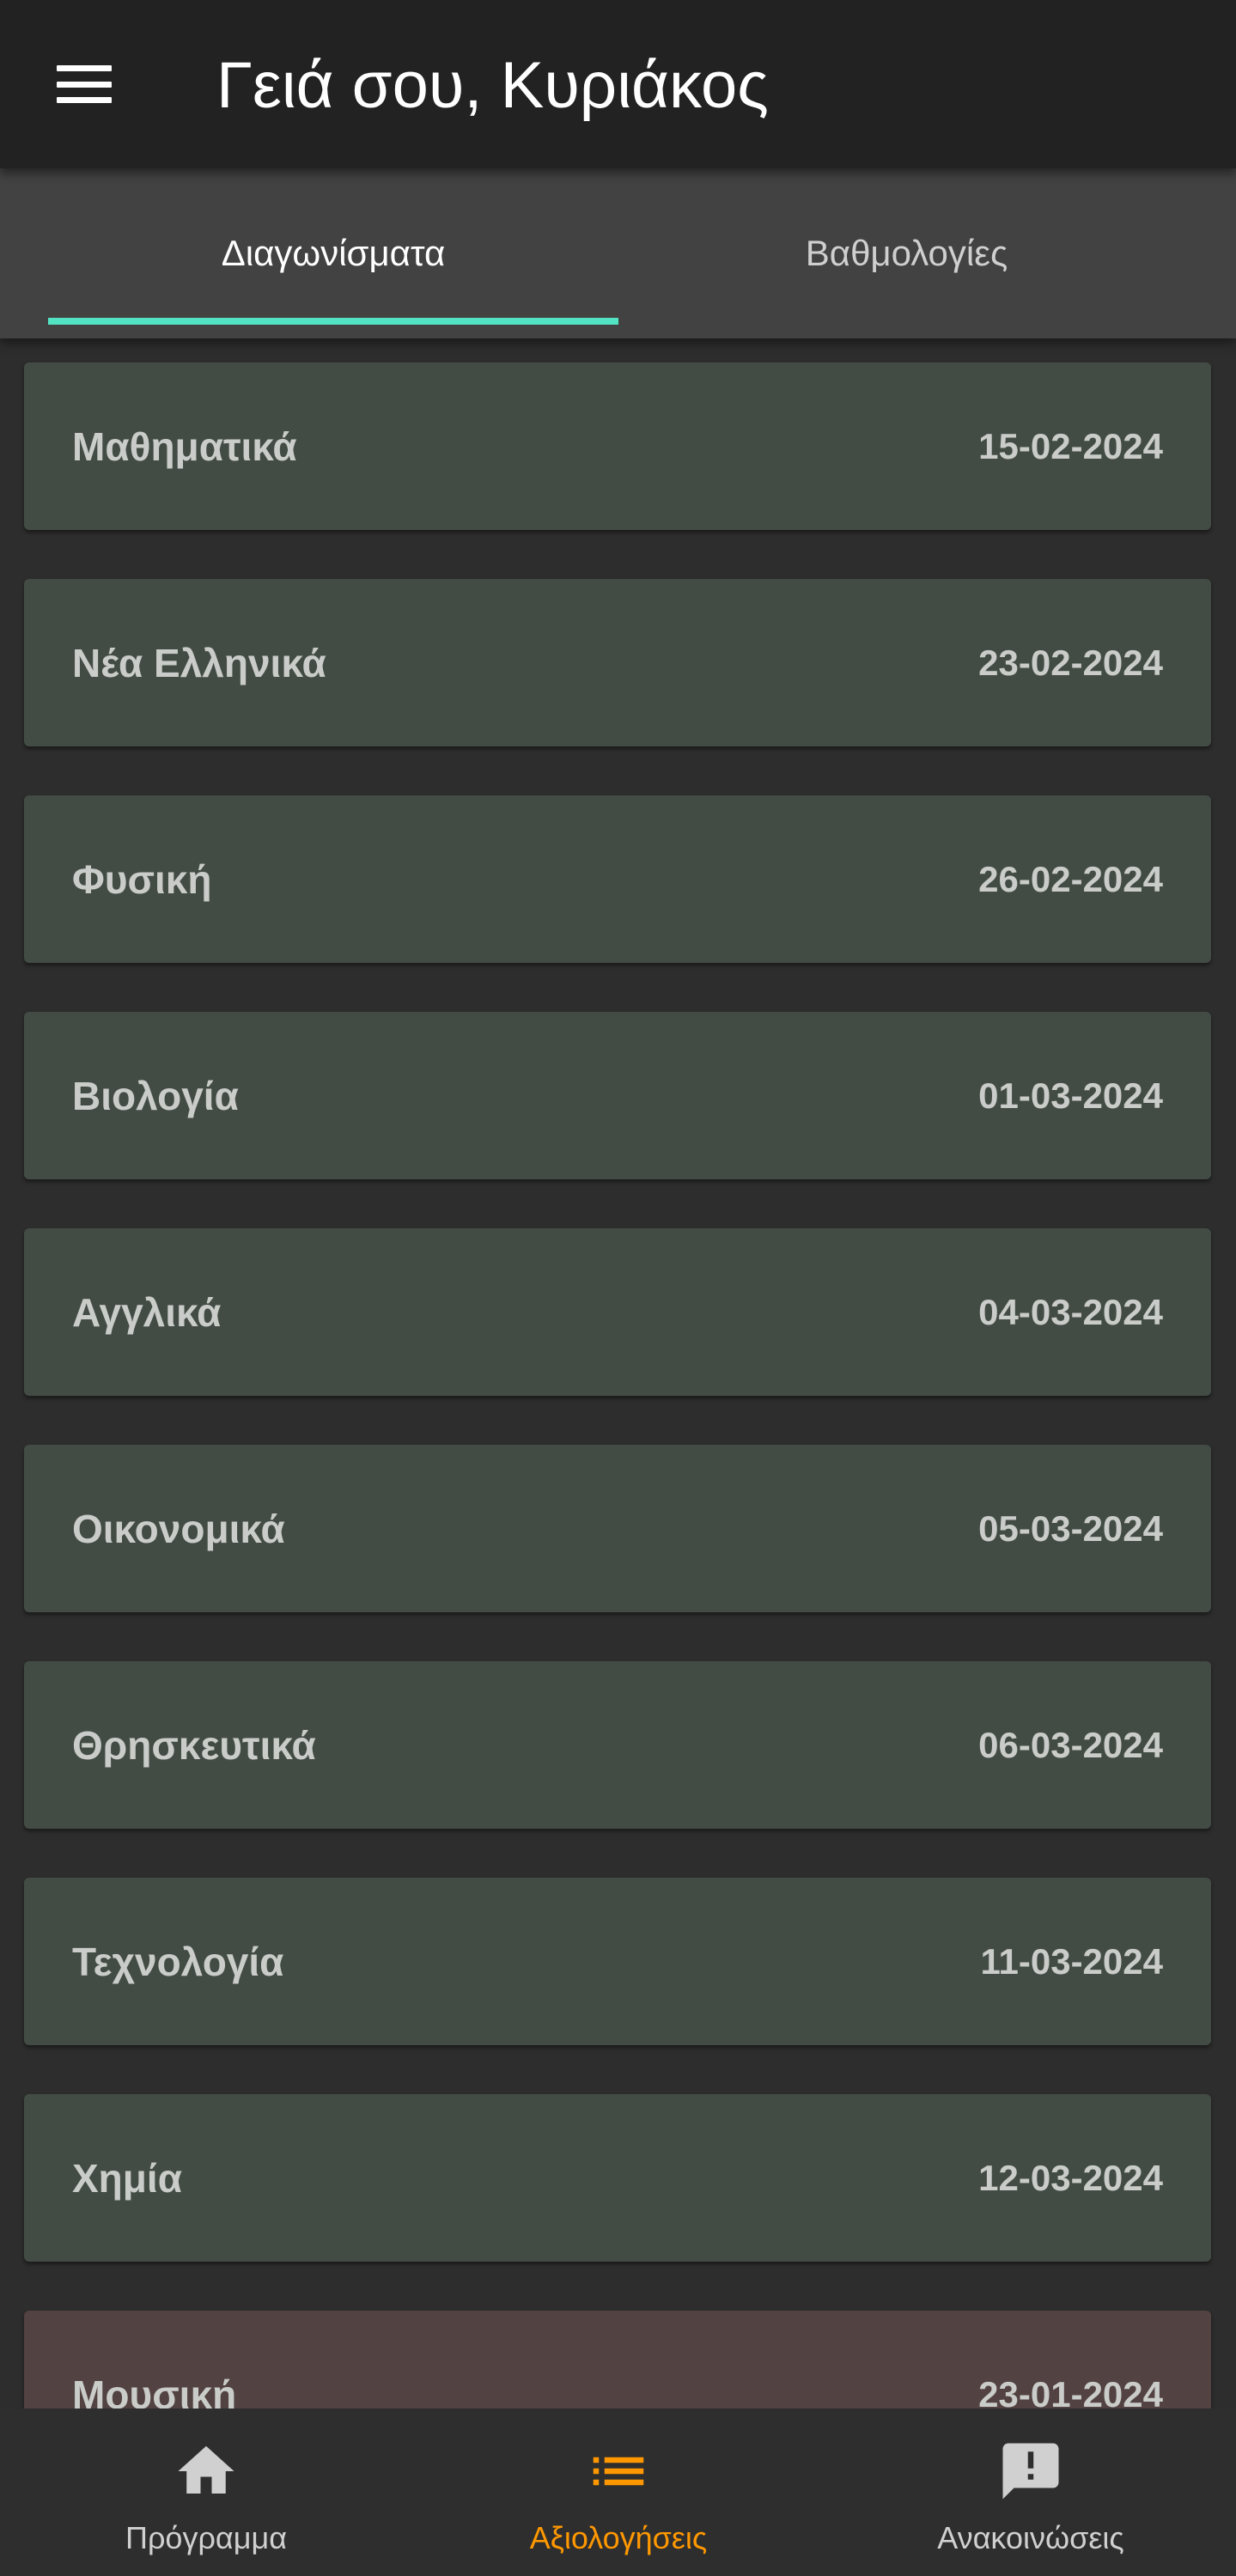 Image resolution: width=1236 pixels, height=2576 pixels. I want to click on exam-card: Μαθηματικά 15-02-2024, so click(617, 446).